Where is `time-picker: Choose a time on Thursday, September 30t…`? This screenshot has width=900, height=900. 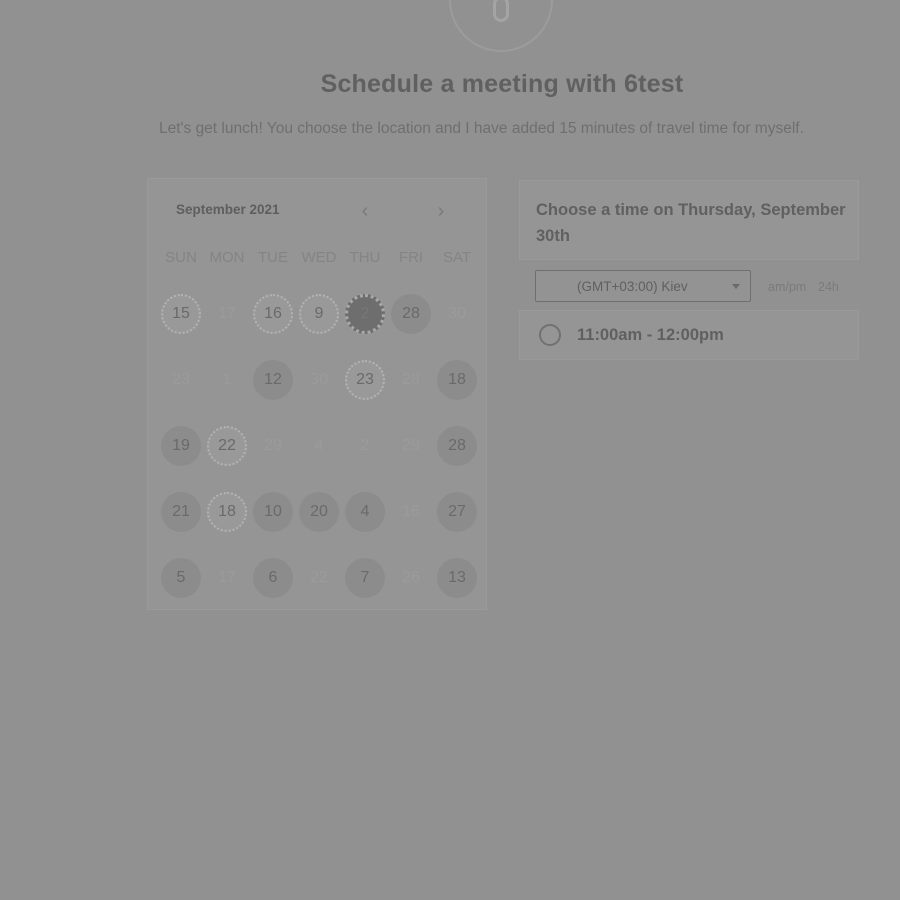
time-picker: Choose a time on Thursday, September 30t… is located at coordinates (689, 270).